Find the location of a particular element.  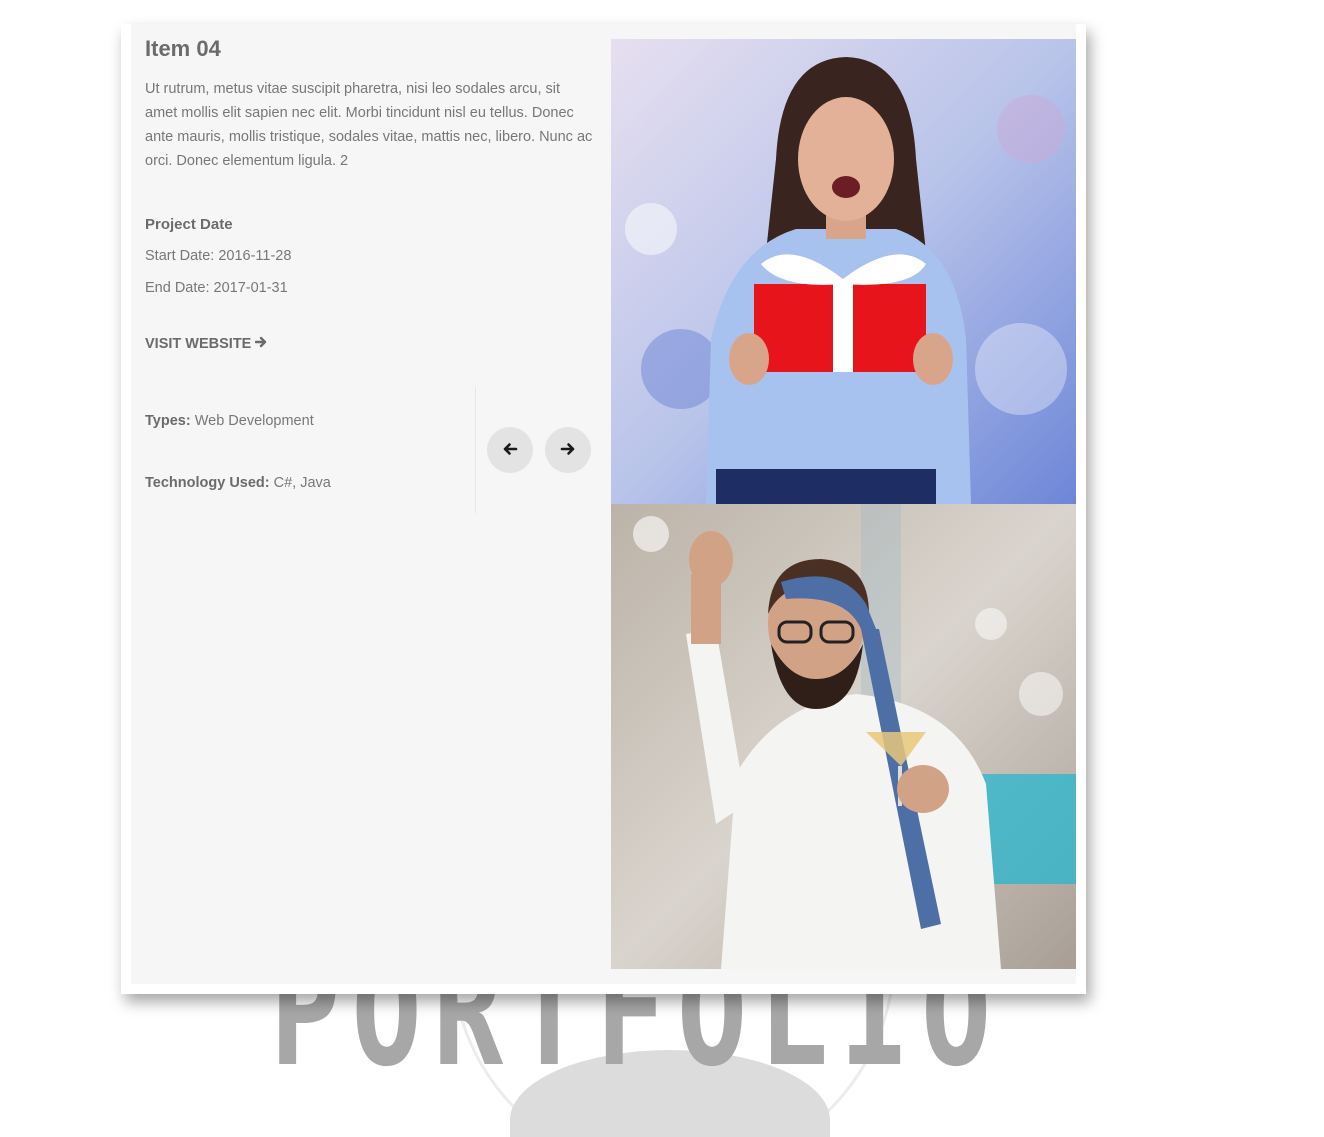

visit-website-label: VISIT WEBSITE is located at coordinates (198, 344).